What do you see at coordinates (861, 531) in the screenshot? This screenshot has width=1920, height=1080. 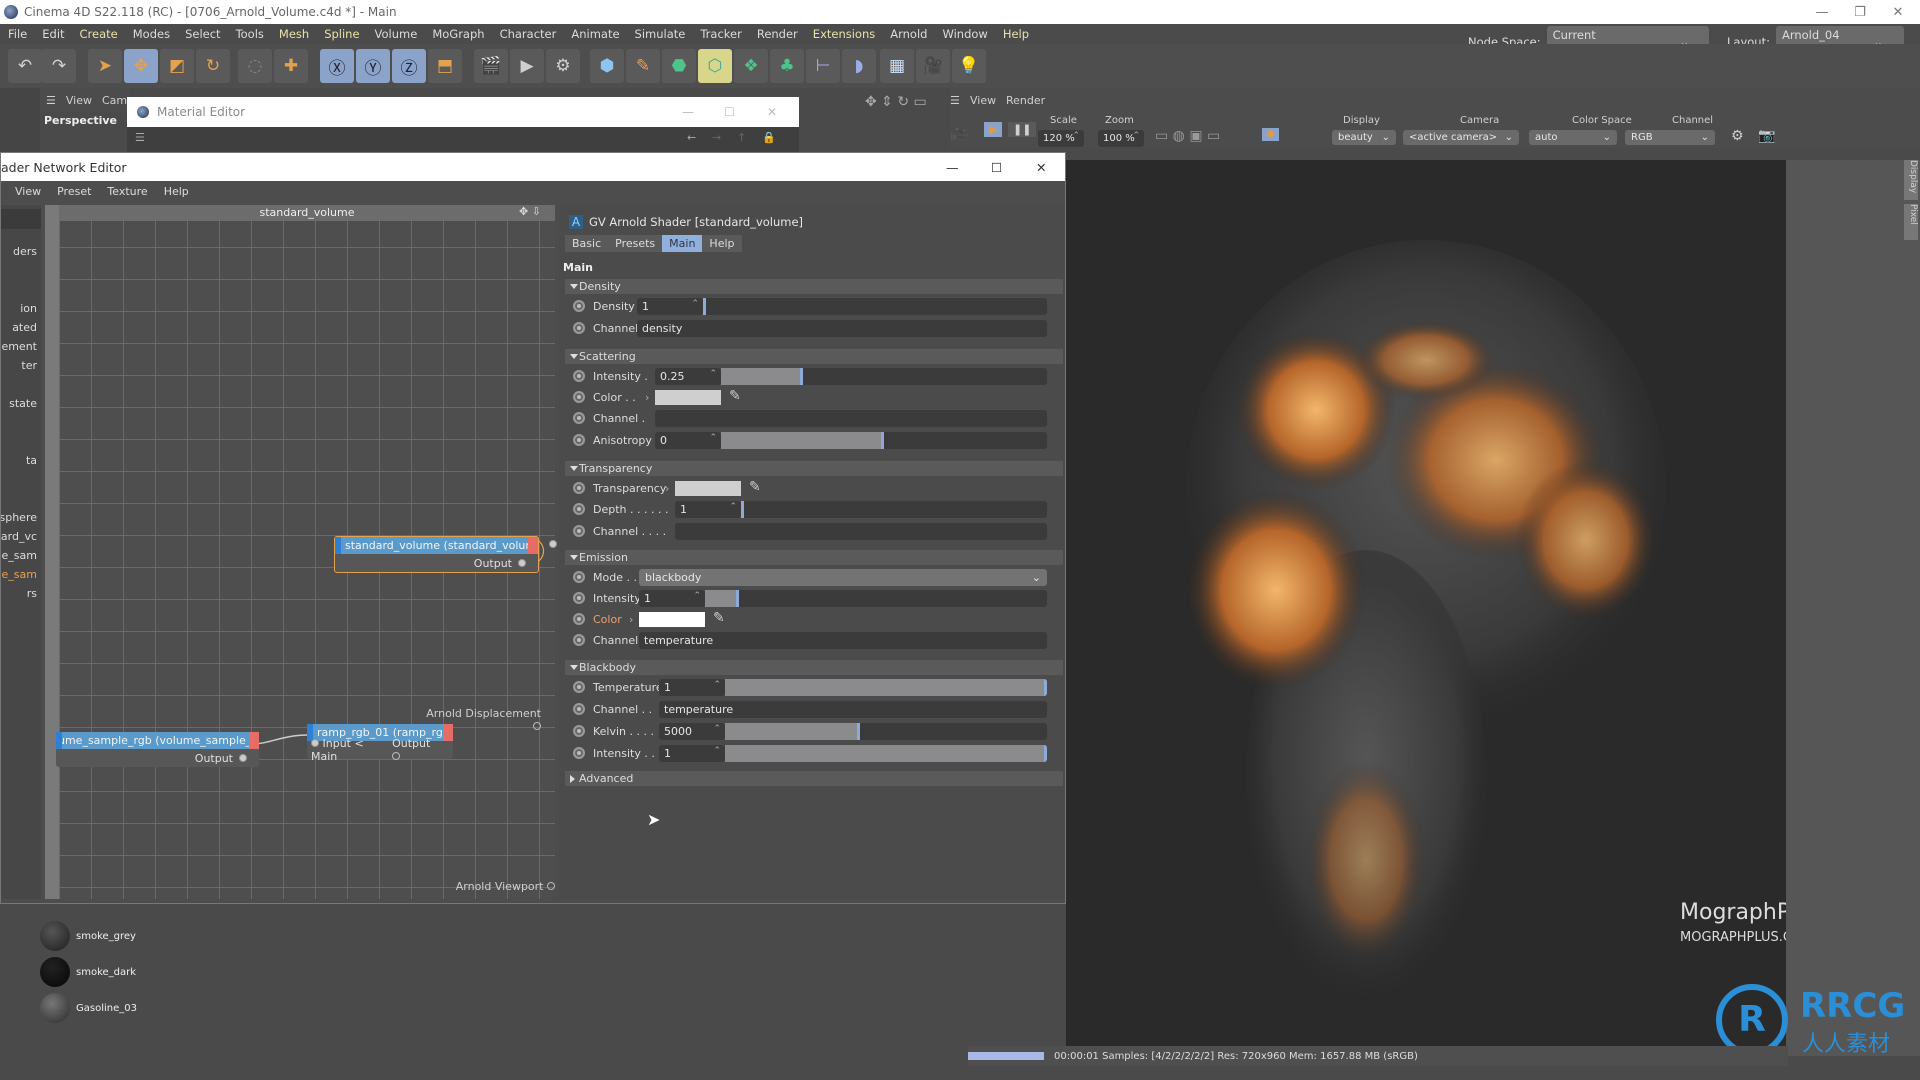 I see `transparency-channel-input` at bounding box center [861, 531].